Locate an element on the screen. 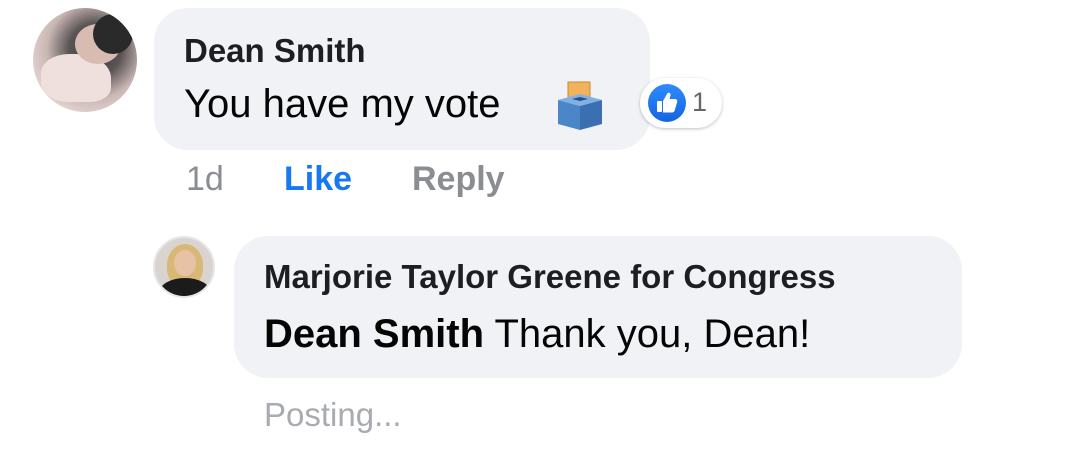 The height and width of the screenshot is (474, 1080). reply-message: Thank you, Dean! is located at coordinates (647, 334).